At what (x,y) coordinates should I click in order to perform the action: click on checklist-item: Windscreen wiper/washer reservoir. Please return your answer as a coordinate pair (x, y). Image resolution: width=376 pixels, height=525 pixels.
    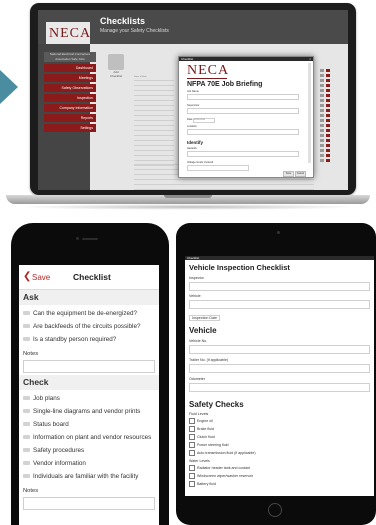
    Looking at the image, I should click on (221, 476).